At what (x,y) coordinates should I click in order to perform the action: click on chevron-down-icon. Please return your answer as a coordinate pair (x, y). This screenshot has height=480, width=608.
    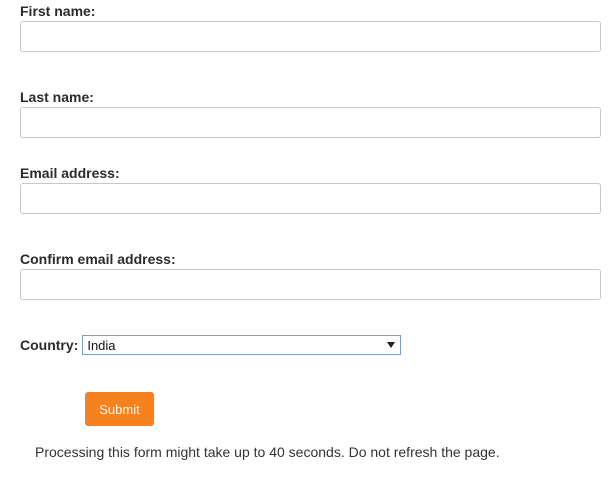
    Looking at the image, I should click on (391, 345).